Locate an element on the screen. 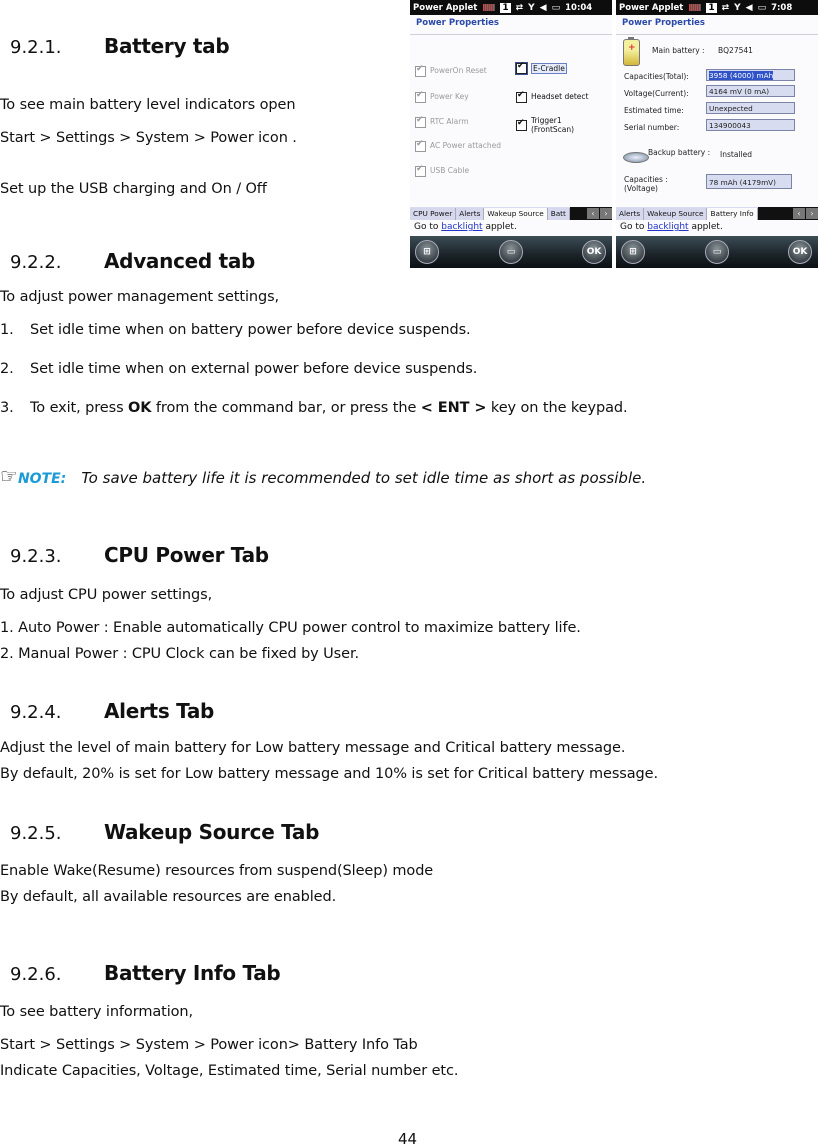 The width and height of the screenshot is (818, 1148). backup-battery-value: Installed is located at coordinates (736, 154).